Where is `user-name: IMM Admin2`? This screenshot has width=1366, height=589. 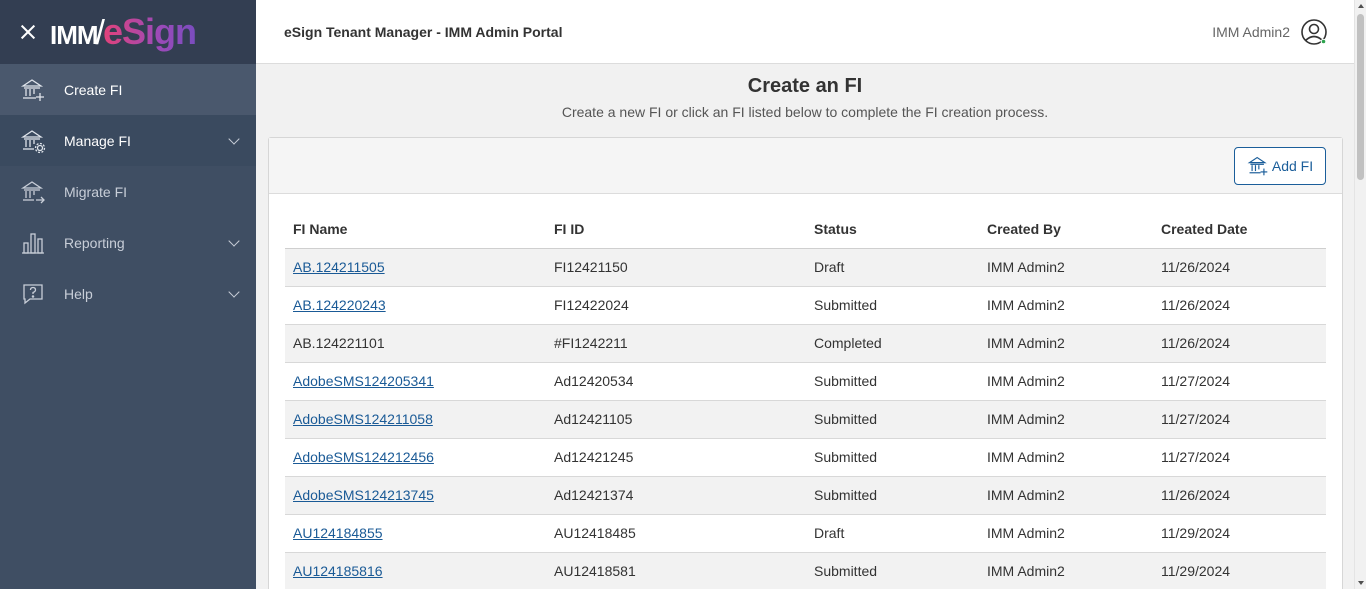
user-name: IMM Admin2 is located at coordinates (1251, 32).